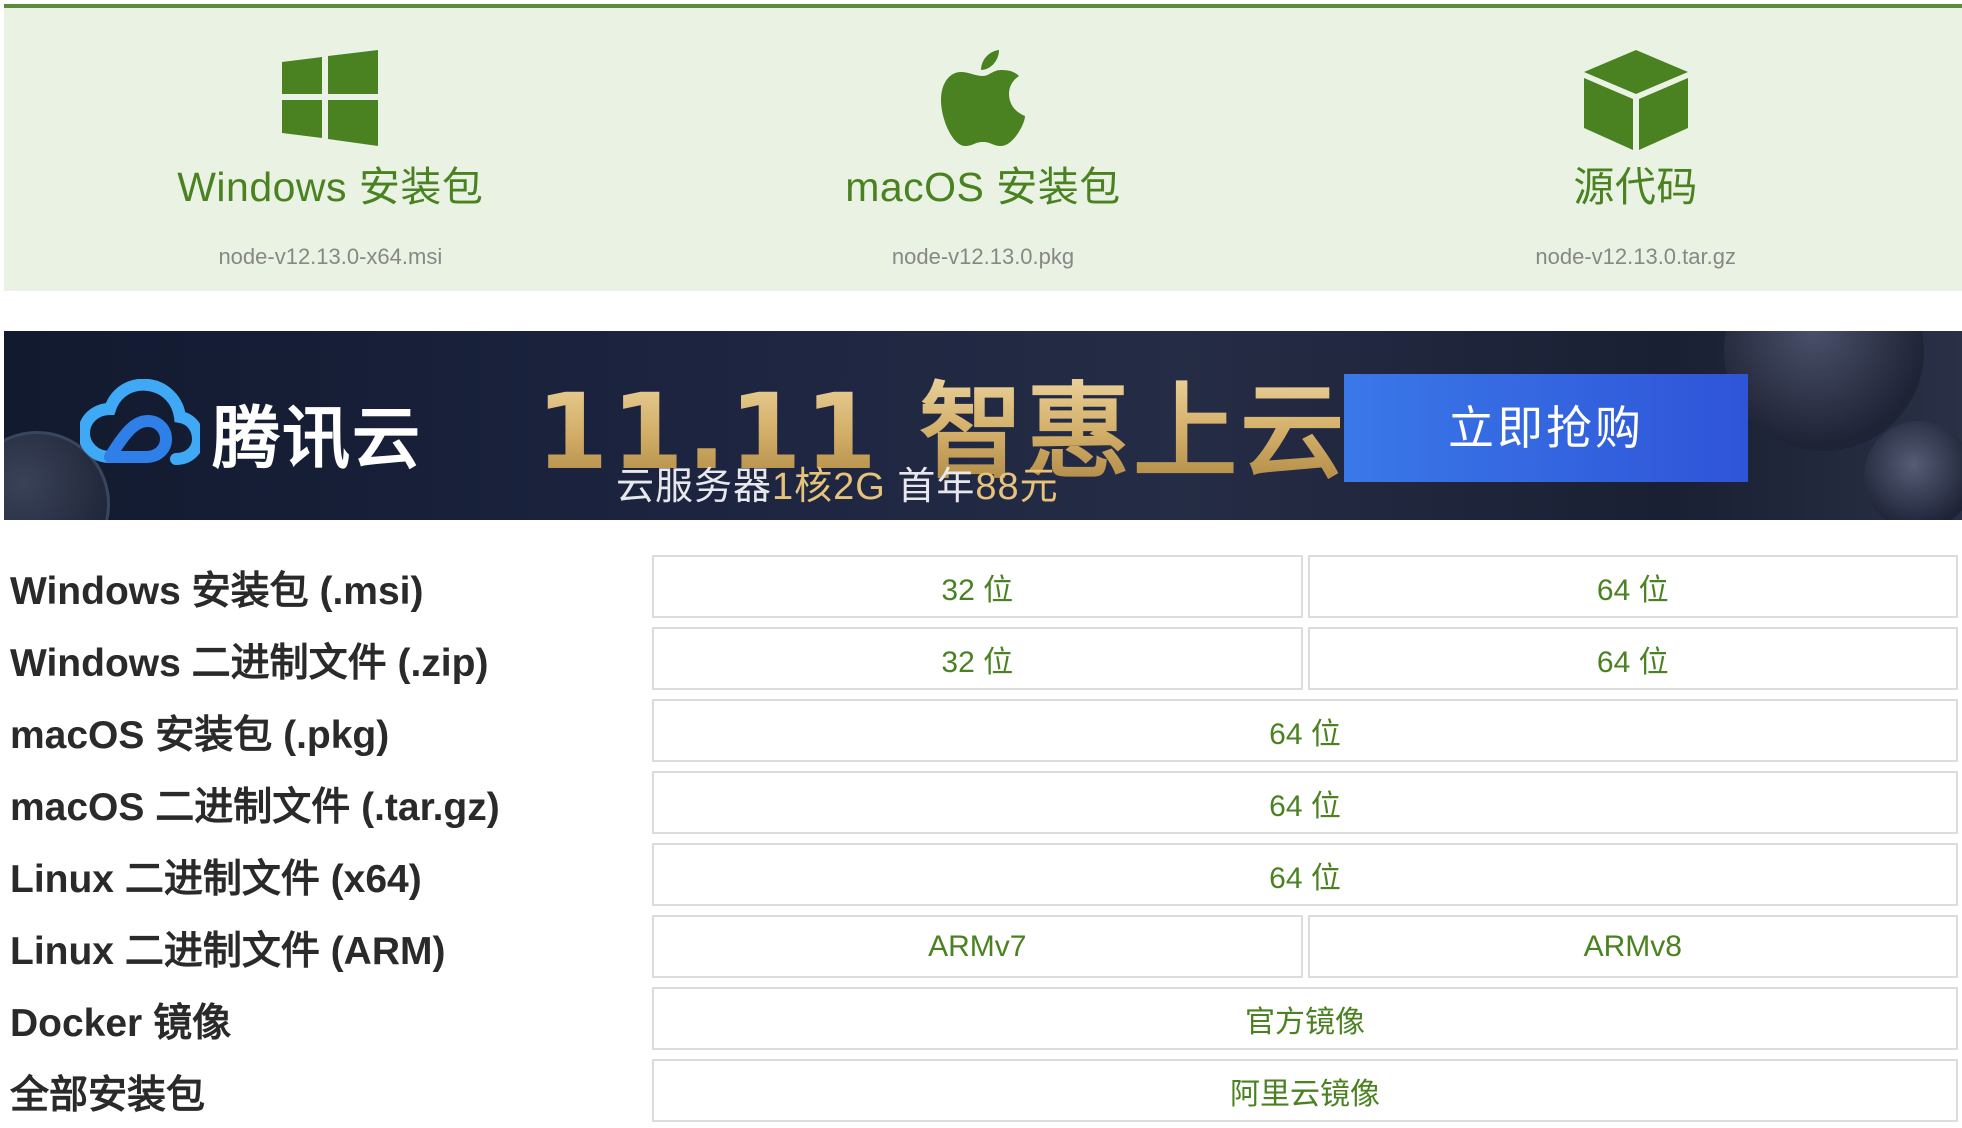 This screenshot has height=1128, width=1962. I want to click on row-label: Windows 安装包 (.msi), so click(217, 591).